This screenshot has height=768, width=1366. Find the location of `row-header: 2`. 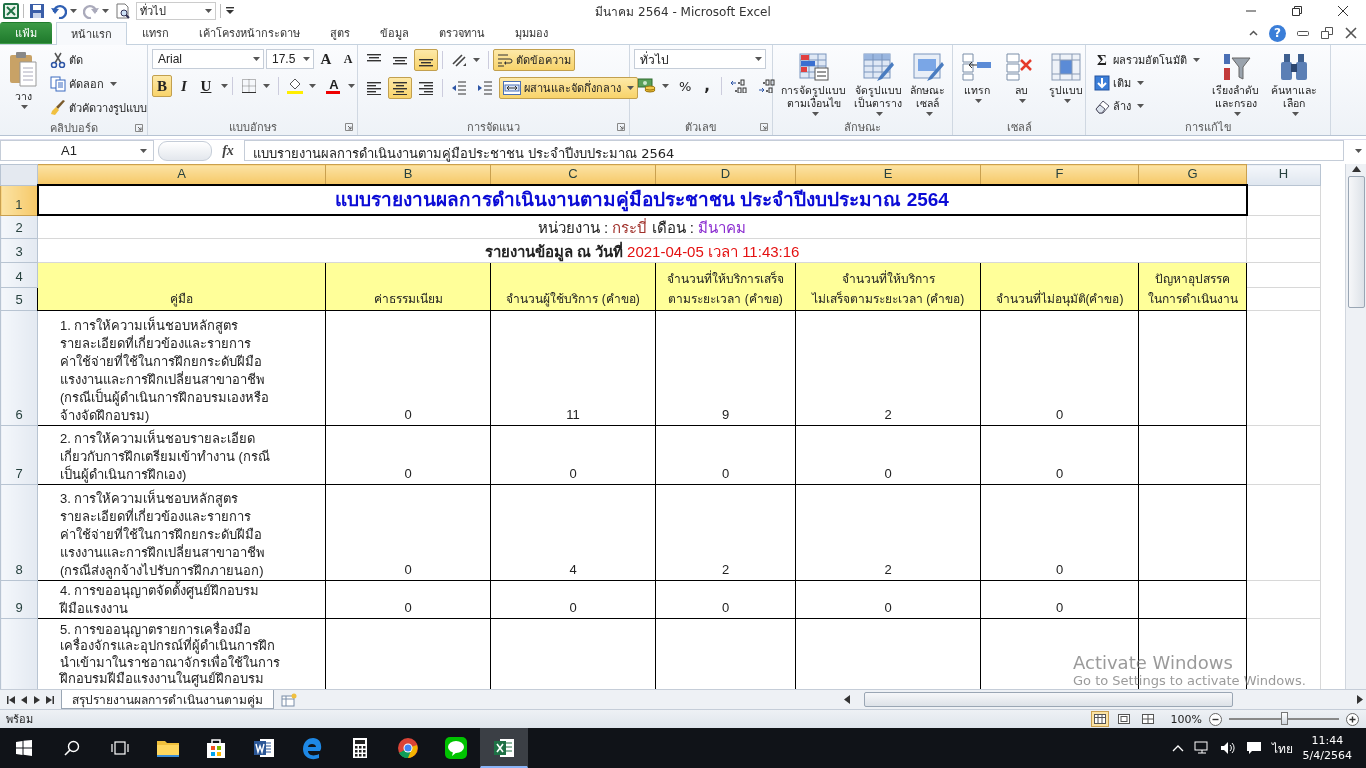

row-header: 2 is located at coordinates (19, 226).